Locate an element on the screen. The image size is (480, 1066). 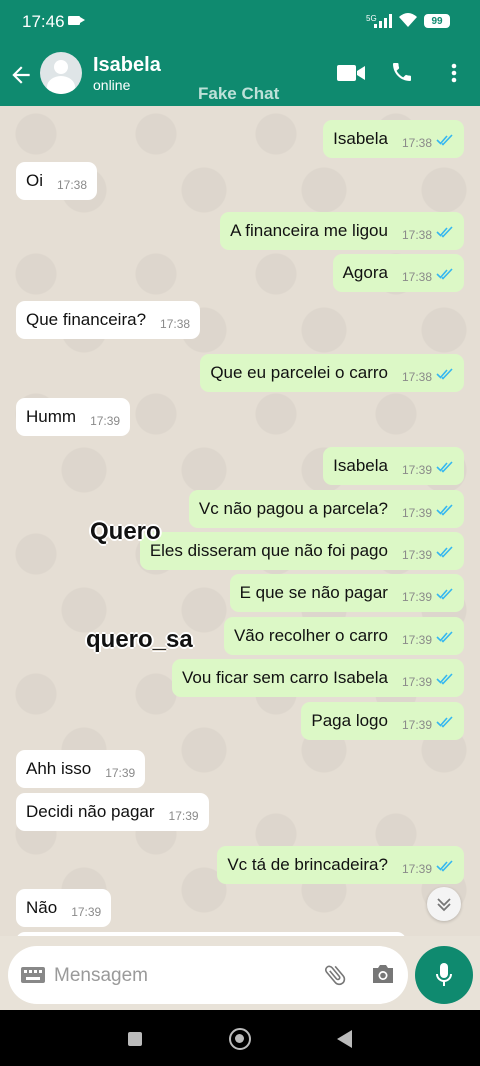
message-text: Decidi não pagar is located at coordinates (90, 811).